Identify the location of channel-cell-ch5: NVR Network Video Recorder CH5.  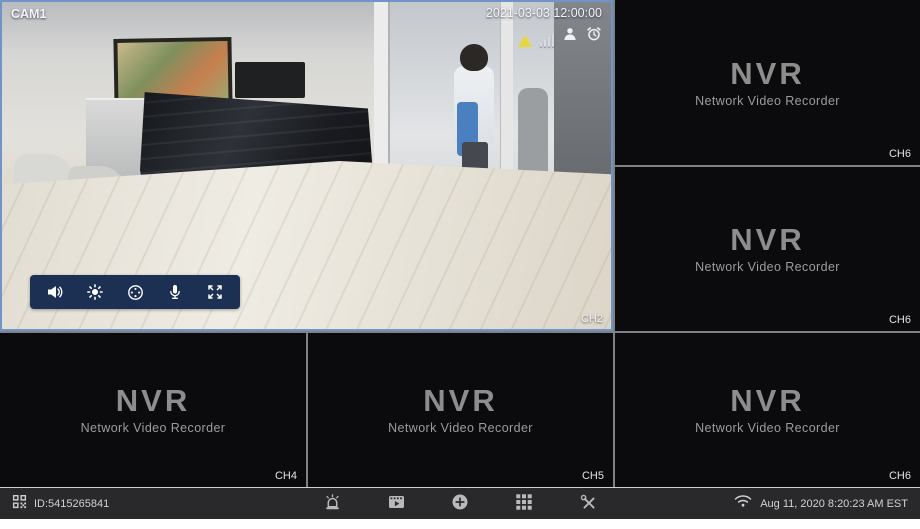
(460, 410).